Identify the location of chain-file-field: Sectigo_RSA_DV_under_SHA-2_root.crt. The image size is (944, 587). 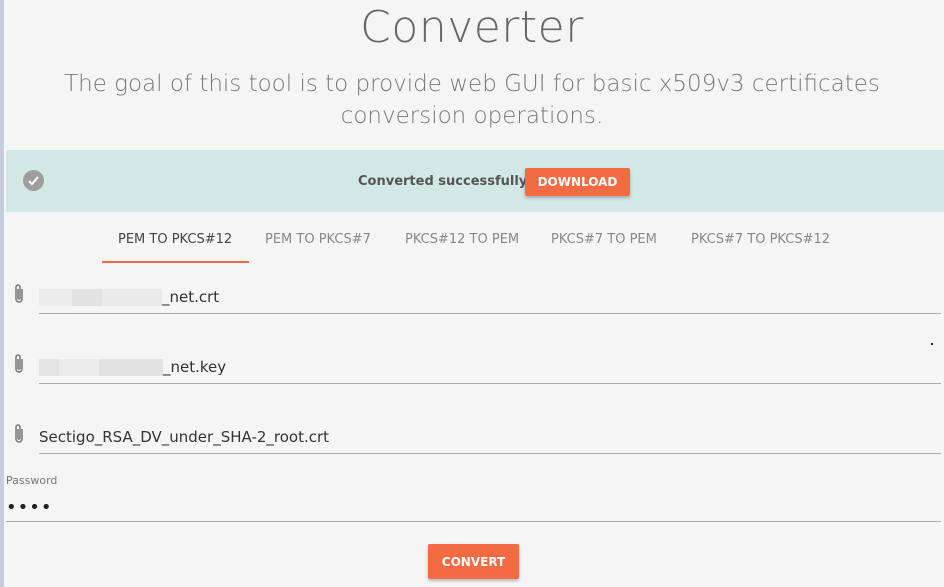
(490, 438).